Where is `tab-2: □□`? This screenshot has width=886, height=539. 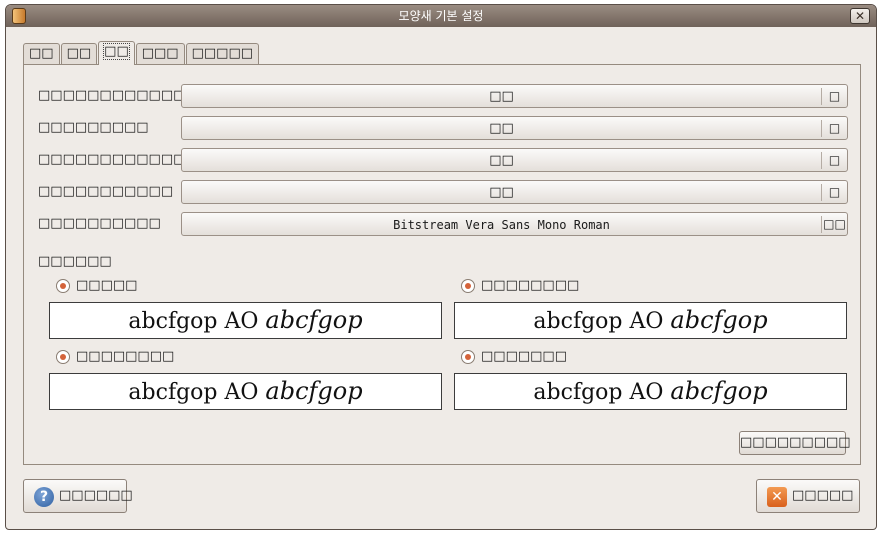
tab-2: □□ is located at coordinates (79, 54).